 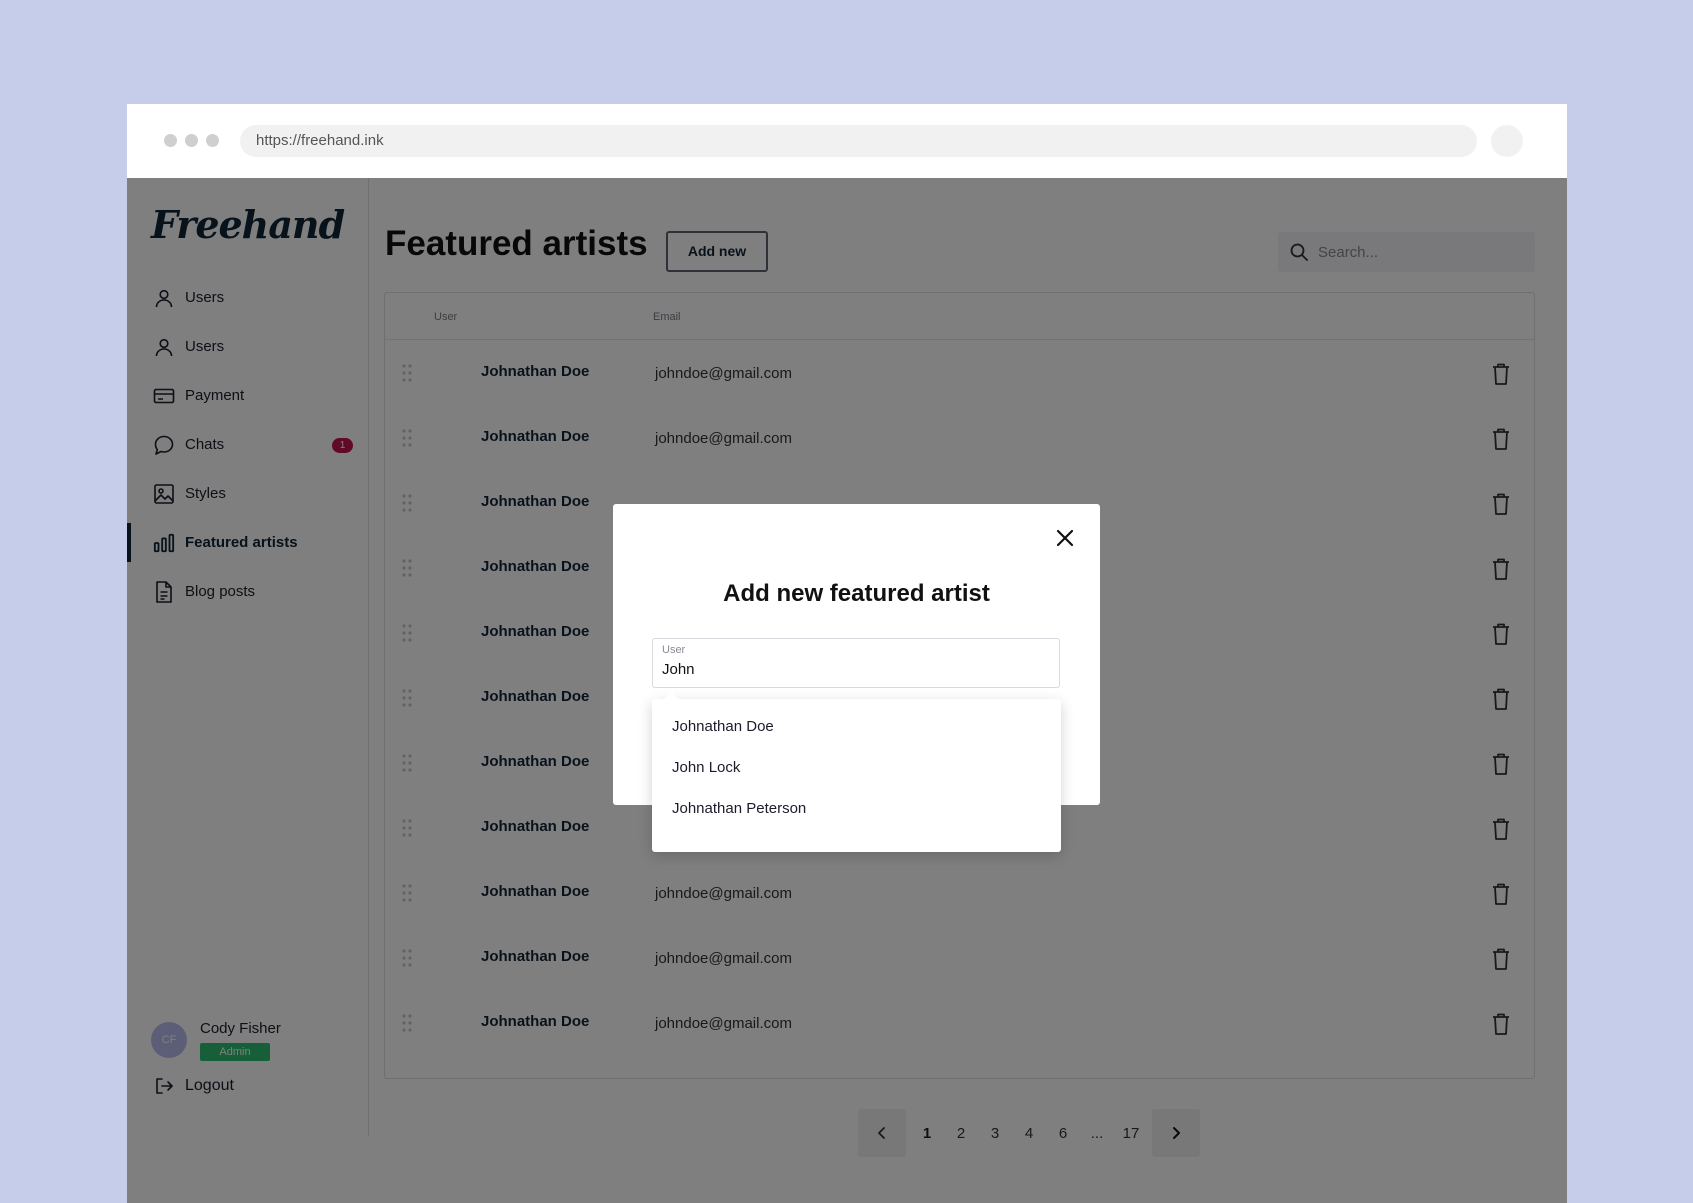 What do you see at coordinates (856, 818) in the screenshot?
I see `suggestion-item: Johnathan Peterson` at bounding box center [856, 818].